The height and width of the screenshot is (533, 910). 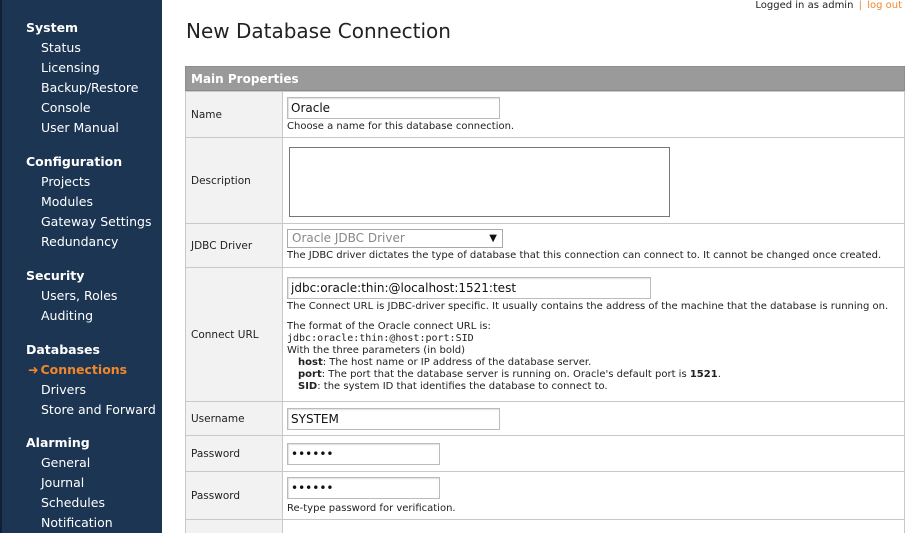 I want to click on sidebar-item-users-roles: Users, Roles, so click(x=94, y=296).